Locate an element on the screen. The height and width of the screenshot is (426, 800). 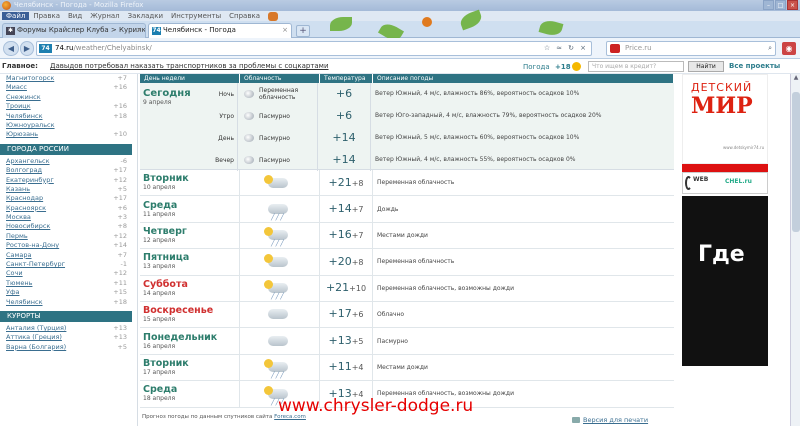
print-version-link: Версия для печати is located at coordinates (615, 420).